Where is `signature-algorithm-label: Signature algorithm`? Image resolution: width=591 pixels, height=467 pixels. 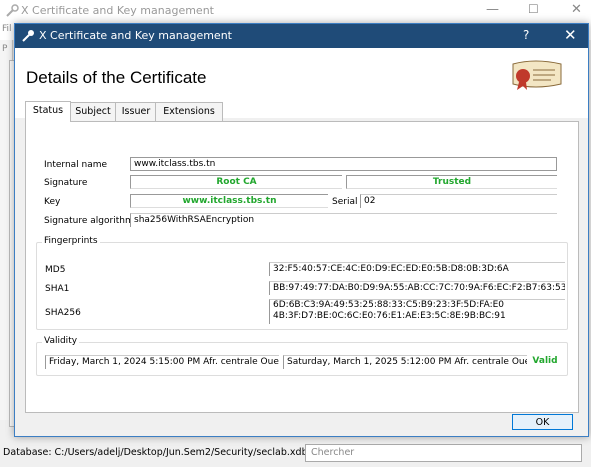
signature-algorithm-label: Signature algorithm is located at coordinates (89, 221).